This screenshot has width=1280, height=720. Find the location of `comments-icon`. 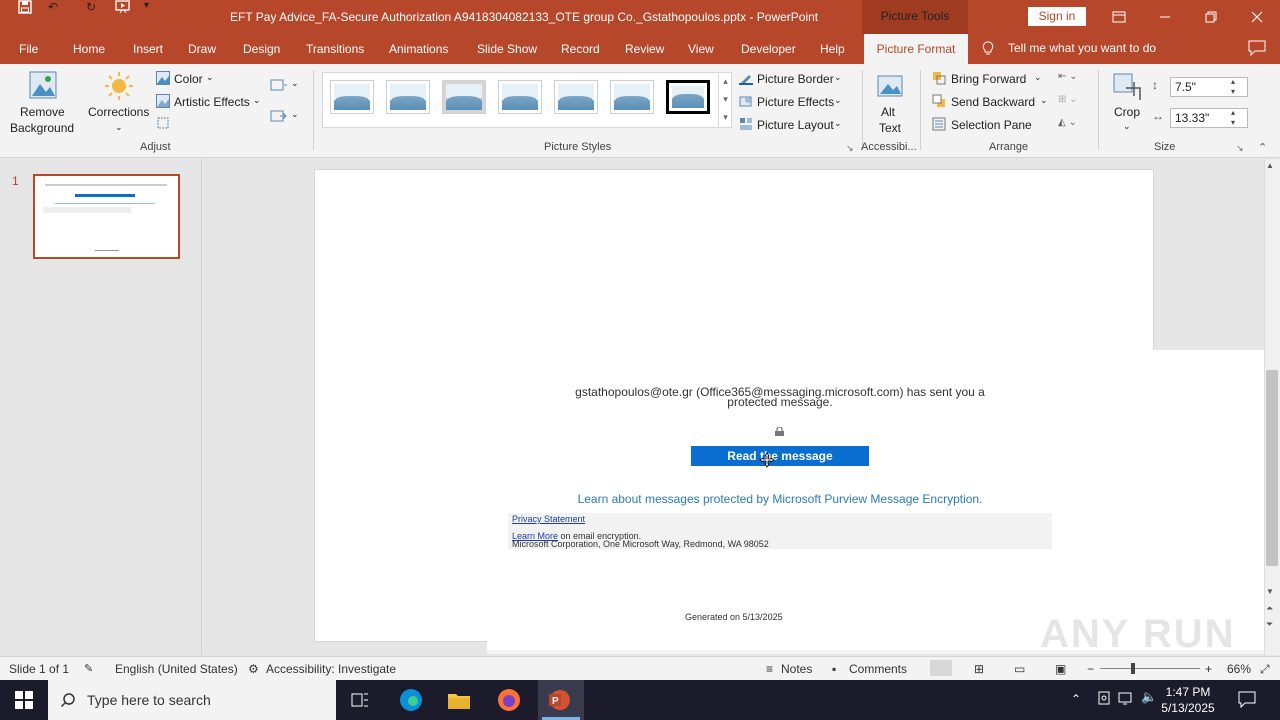

comments-icon is located at coordinates (1257, 48).